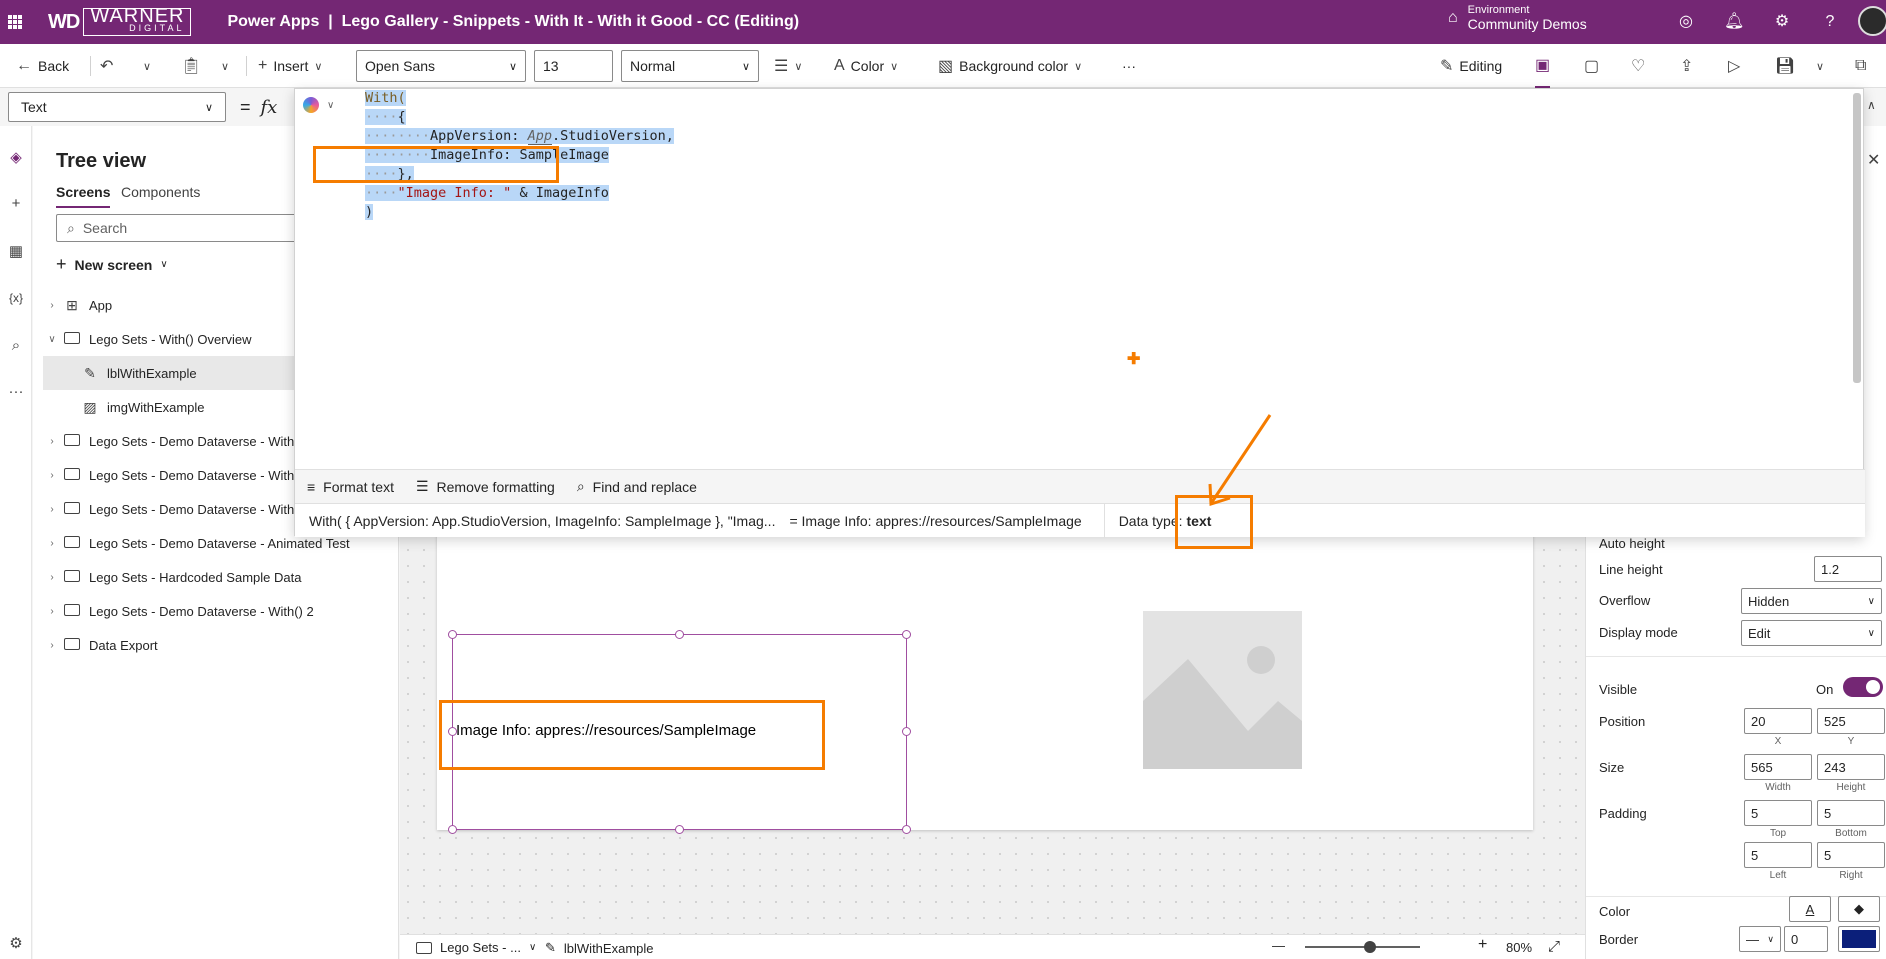 The width and height of the screenshot is (1886, 959). Describe the element at coordinates (106, 66) in the screenshot. I see `undo-button: ↶` at that location.